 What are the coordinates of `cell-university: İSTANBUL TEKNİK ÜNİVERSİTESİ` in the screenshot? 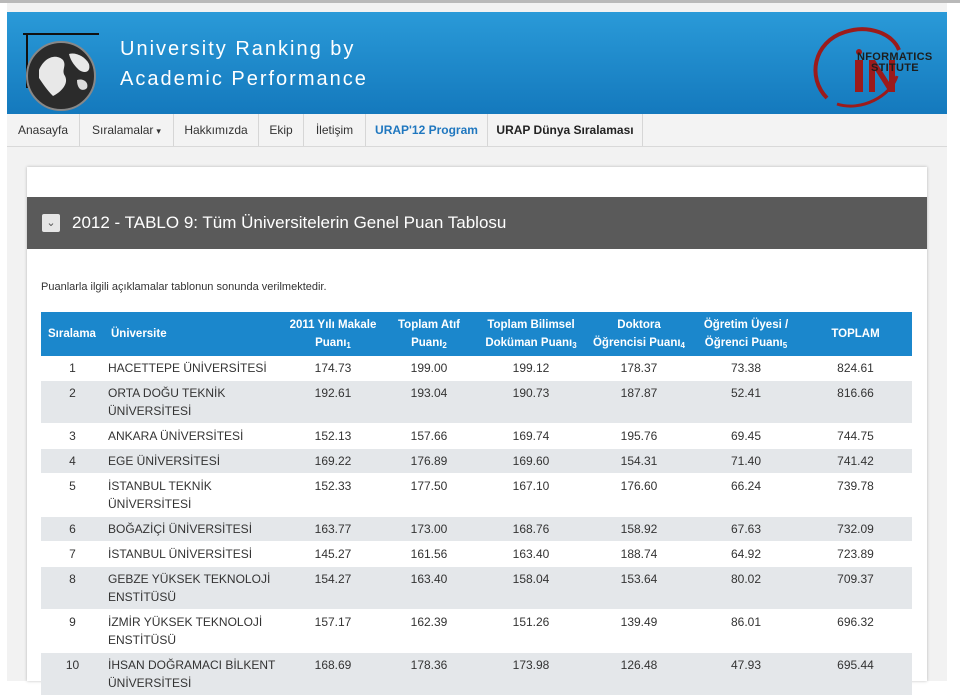 It's located at (194, 495).